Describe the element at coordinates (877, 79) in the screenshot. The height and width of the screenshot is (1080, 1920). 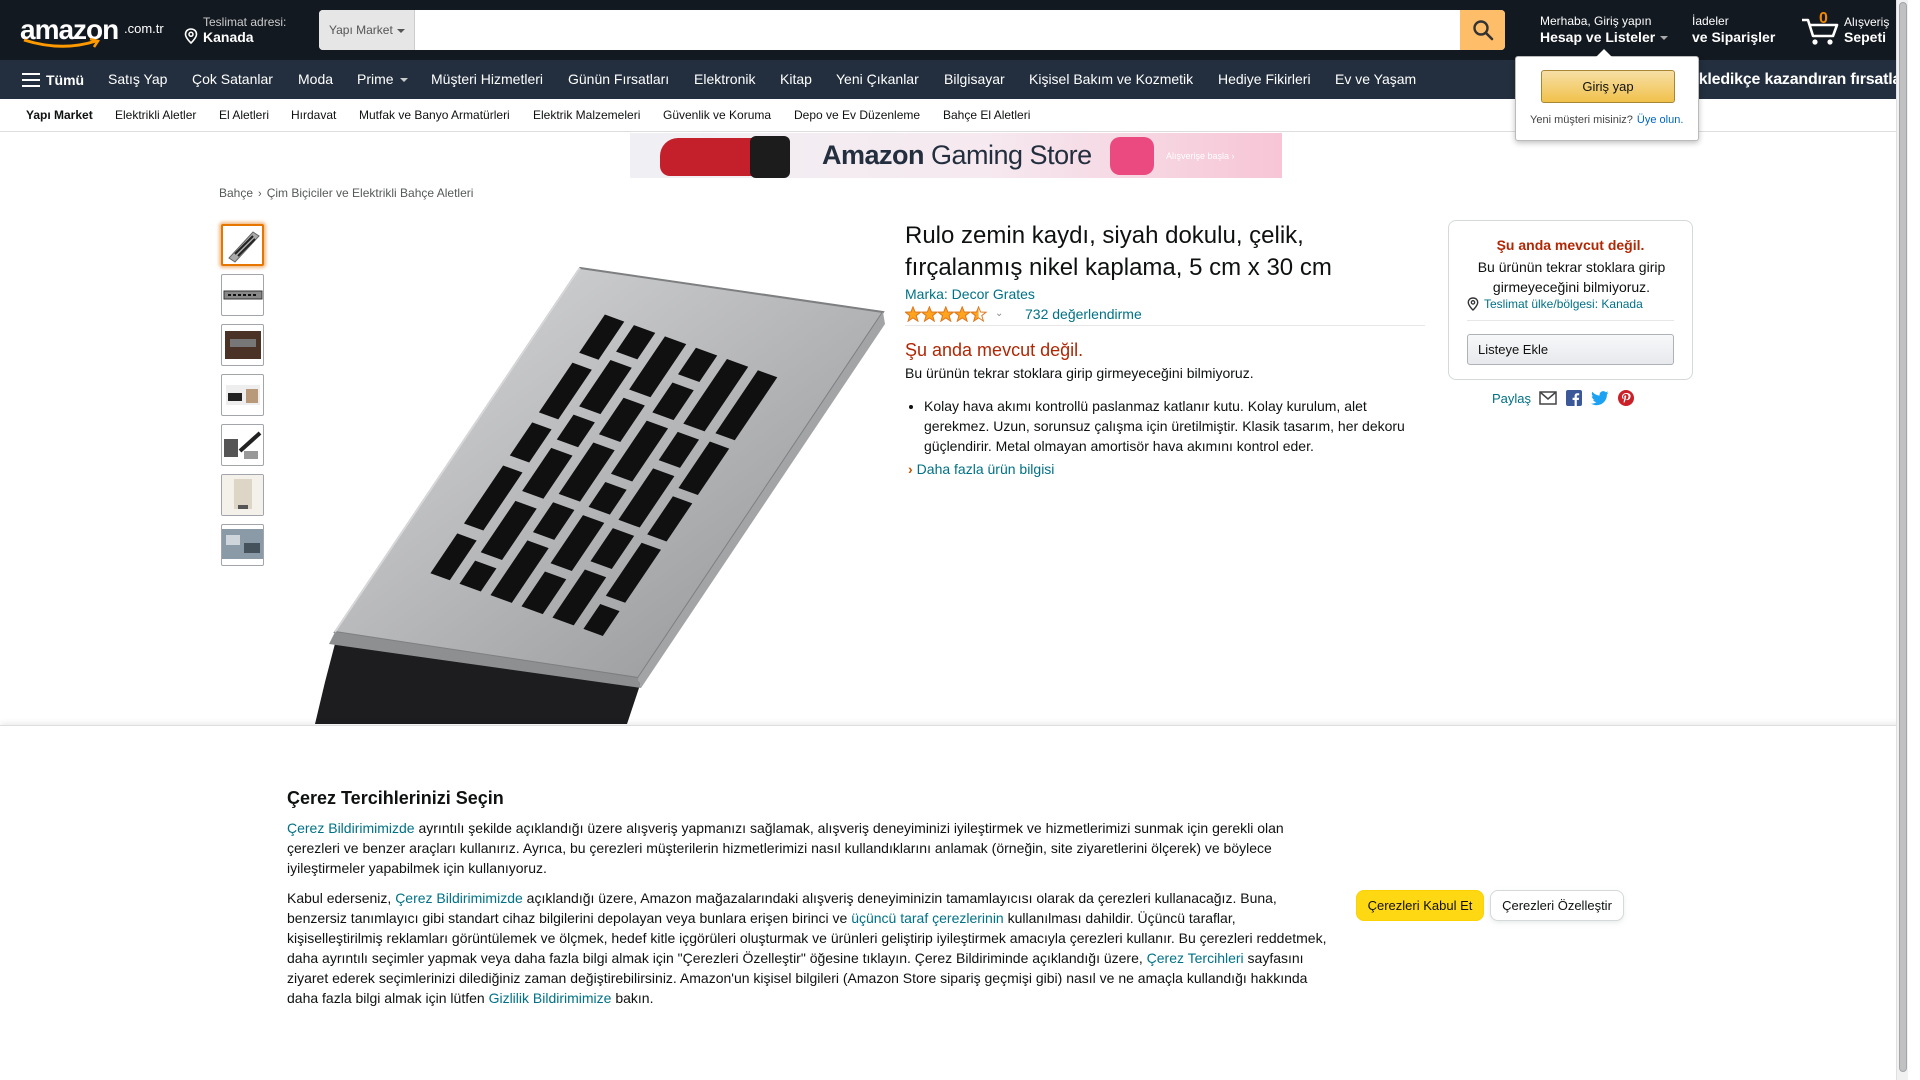
I see `nav-item-new-releases: Yeni Çıkanlar` at that location.